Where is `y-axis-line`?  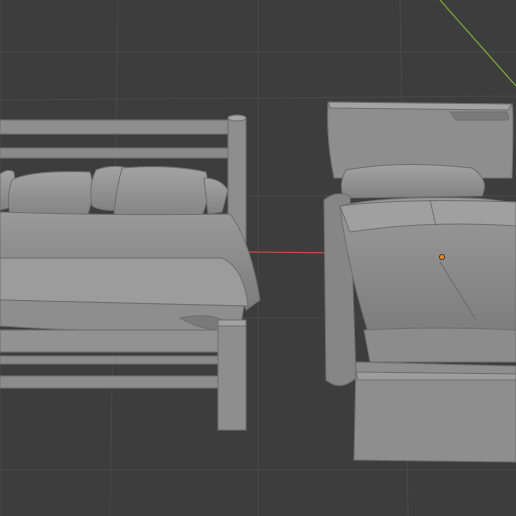
y-axis-line is located at coordinates (477, 43).